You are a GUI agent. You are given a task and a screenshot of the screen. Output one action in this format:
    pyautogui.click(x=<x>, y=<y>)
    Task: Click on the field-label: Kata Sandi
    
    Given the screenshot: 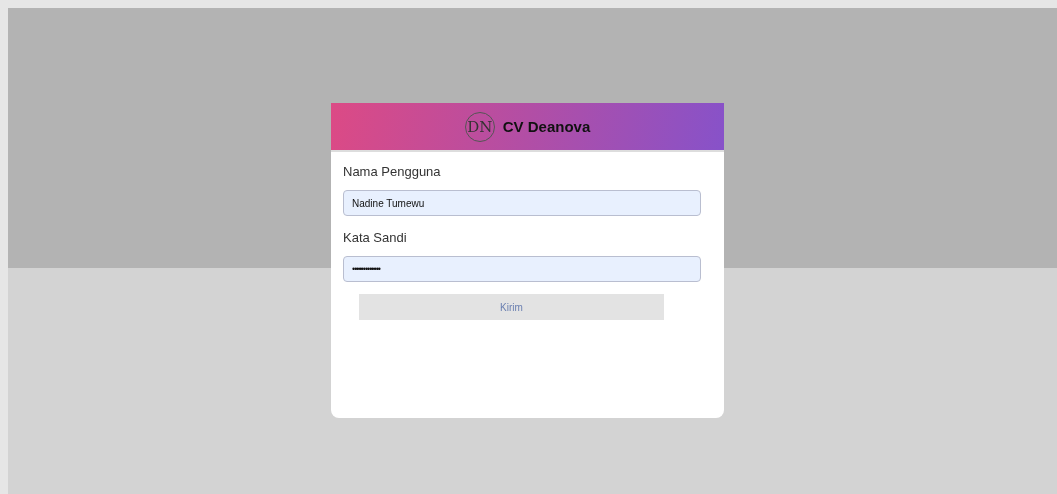 What is the action you would take?
    pyautogui.click(x=375, y=237)
    